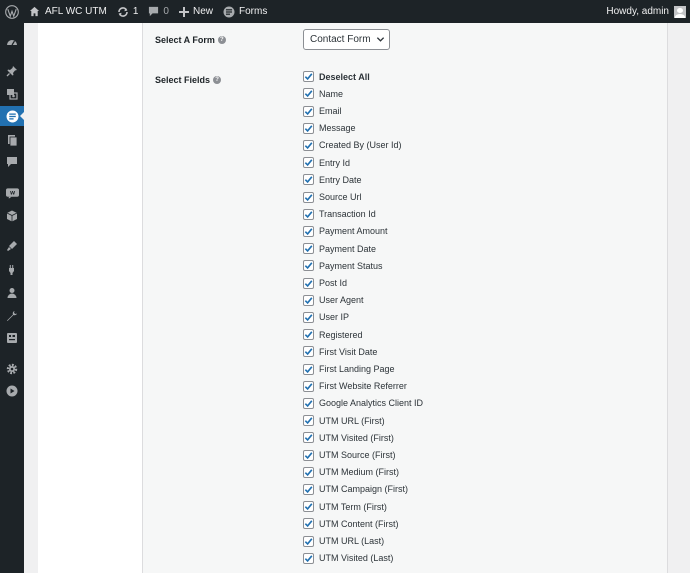  Describe the element at coordinates (363, 523) in the screenshot. I see `field-checkbox-row: UTM Content (First)` at that location.